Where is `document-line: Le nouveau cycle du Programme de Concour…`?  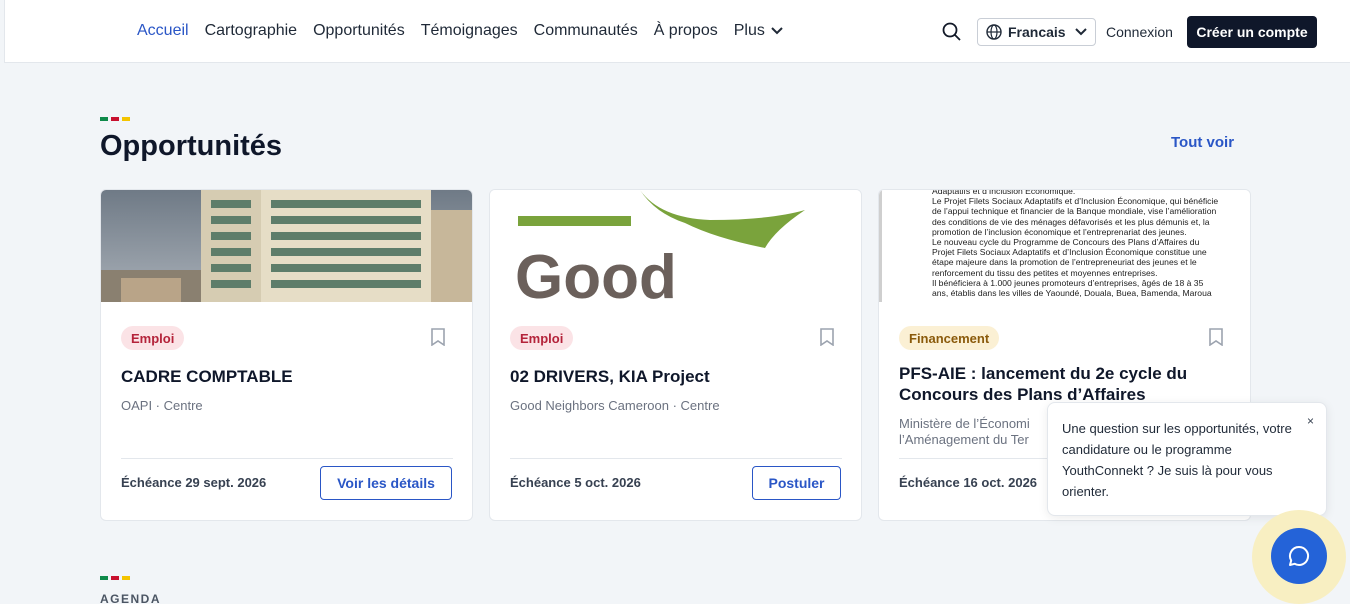 document-line: Le nouveau cycle du Programme de Concour… is located at coordinates (1066, 242).